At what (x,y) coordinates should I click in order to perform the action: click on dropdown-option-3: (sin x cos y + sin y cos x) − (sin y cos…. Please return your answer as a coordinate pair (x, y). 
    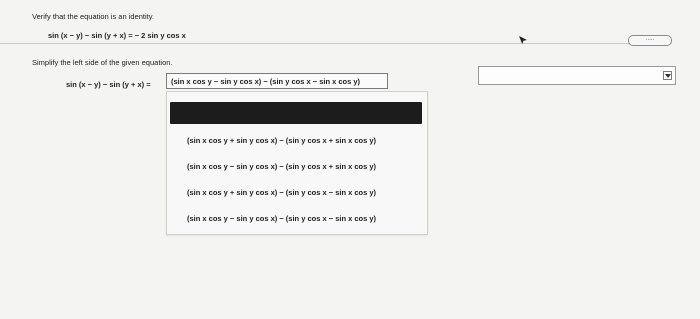
    Looking at the image, I should click on (306, 192).